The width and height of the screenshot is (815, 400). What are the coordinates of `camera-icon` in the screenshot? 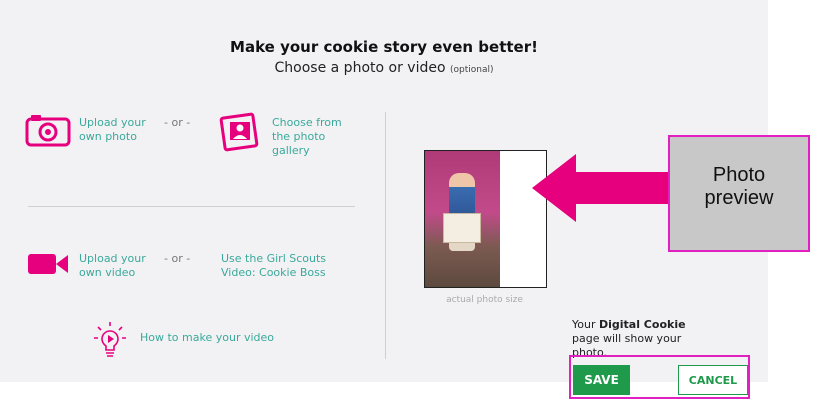 It's located at (48, 130).